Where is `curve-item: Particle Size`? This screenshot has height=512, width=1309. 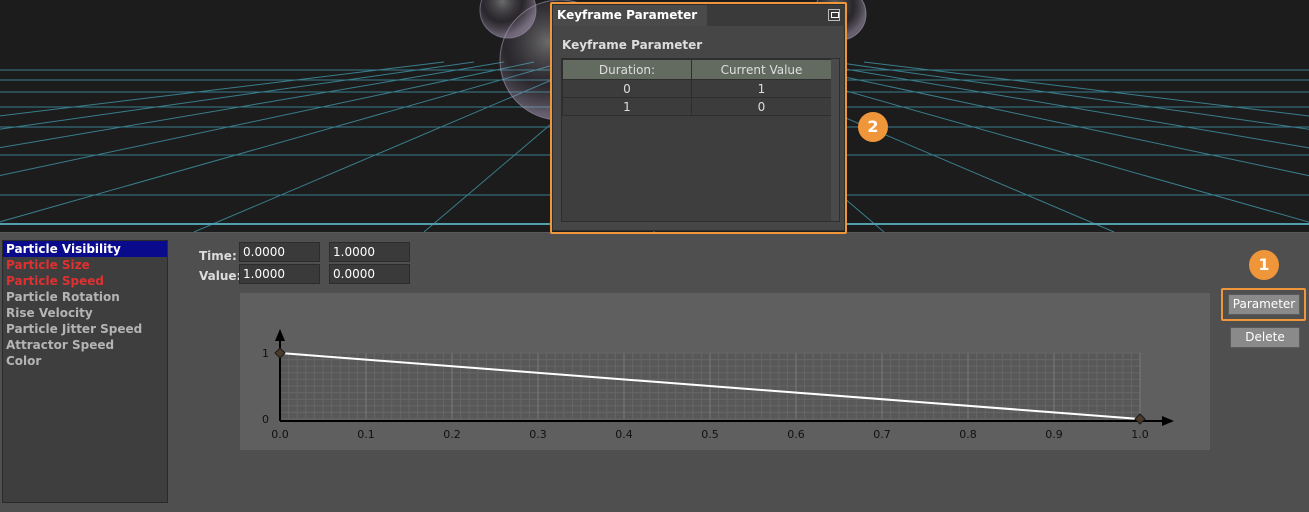
curve-item: Particle Size is located at coordinates (85, 265).